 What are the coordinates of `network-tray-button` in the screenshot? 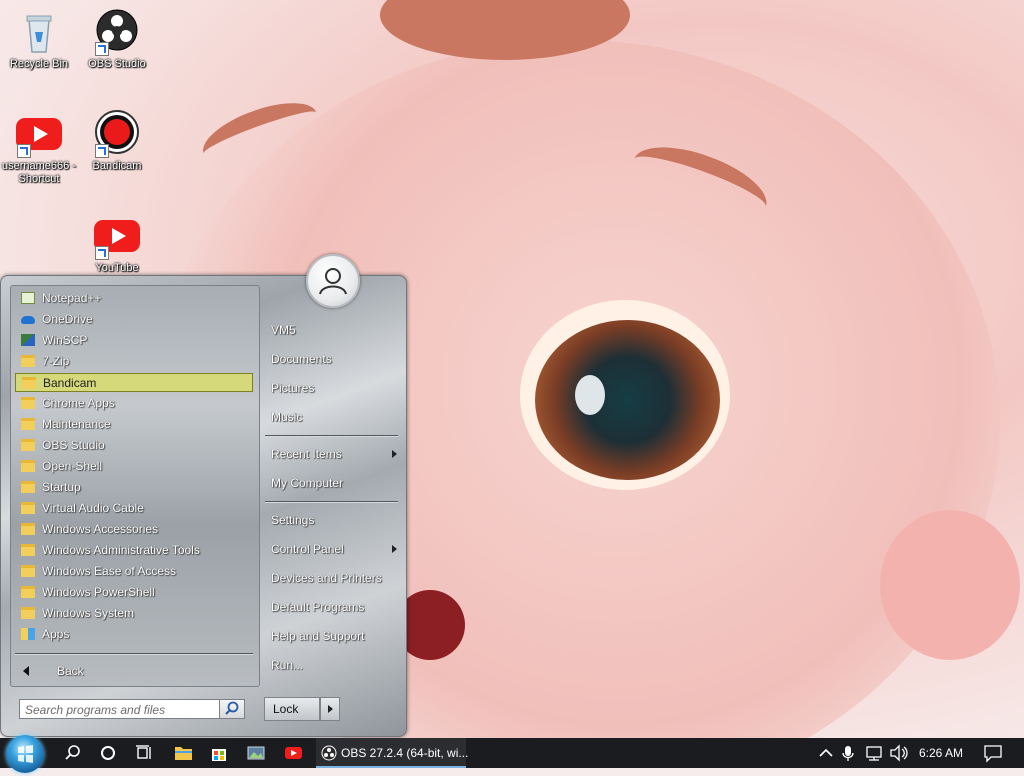 It's located at (874, 753).